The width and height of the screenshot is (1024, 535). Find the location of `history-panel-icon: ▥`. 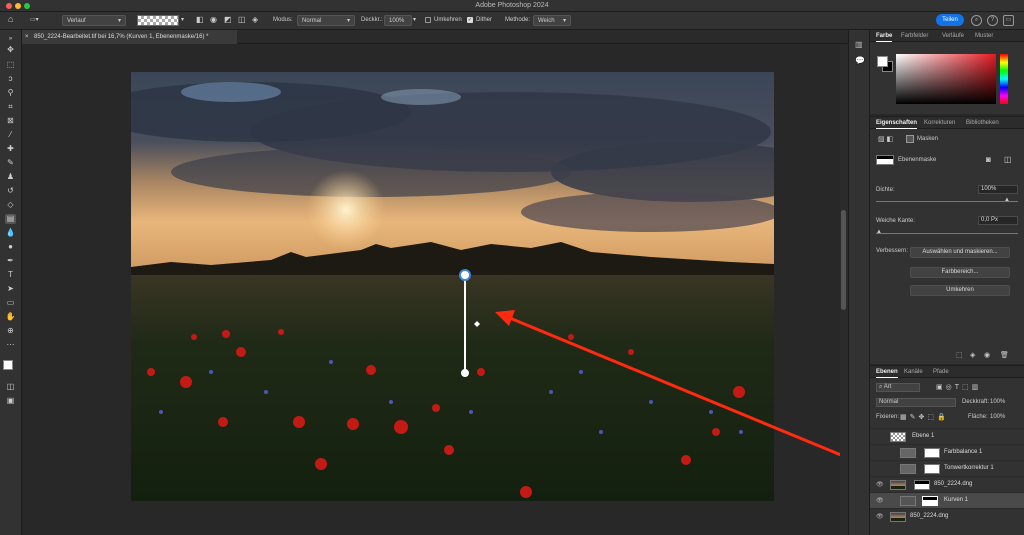

history-panel-icon: ▥ is located at coordinates (859, 44).